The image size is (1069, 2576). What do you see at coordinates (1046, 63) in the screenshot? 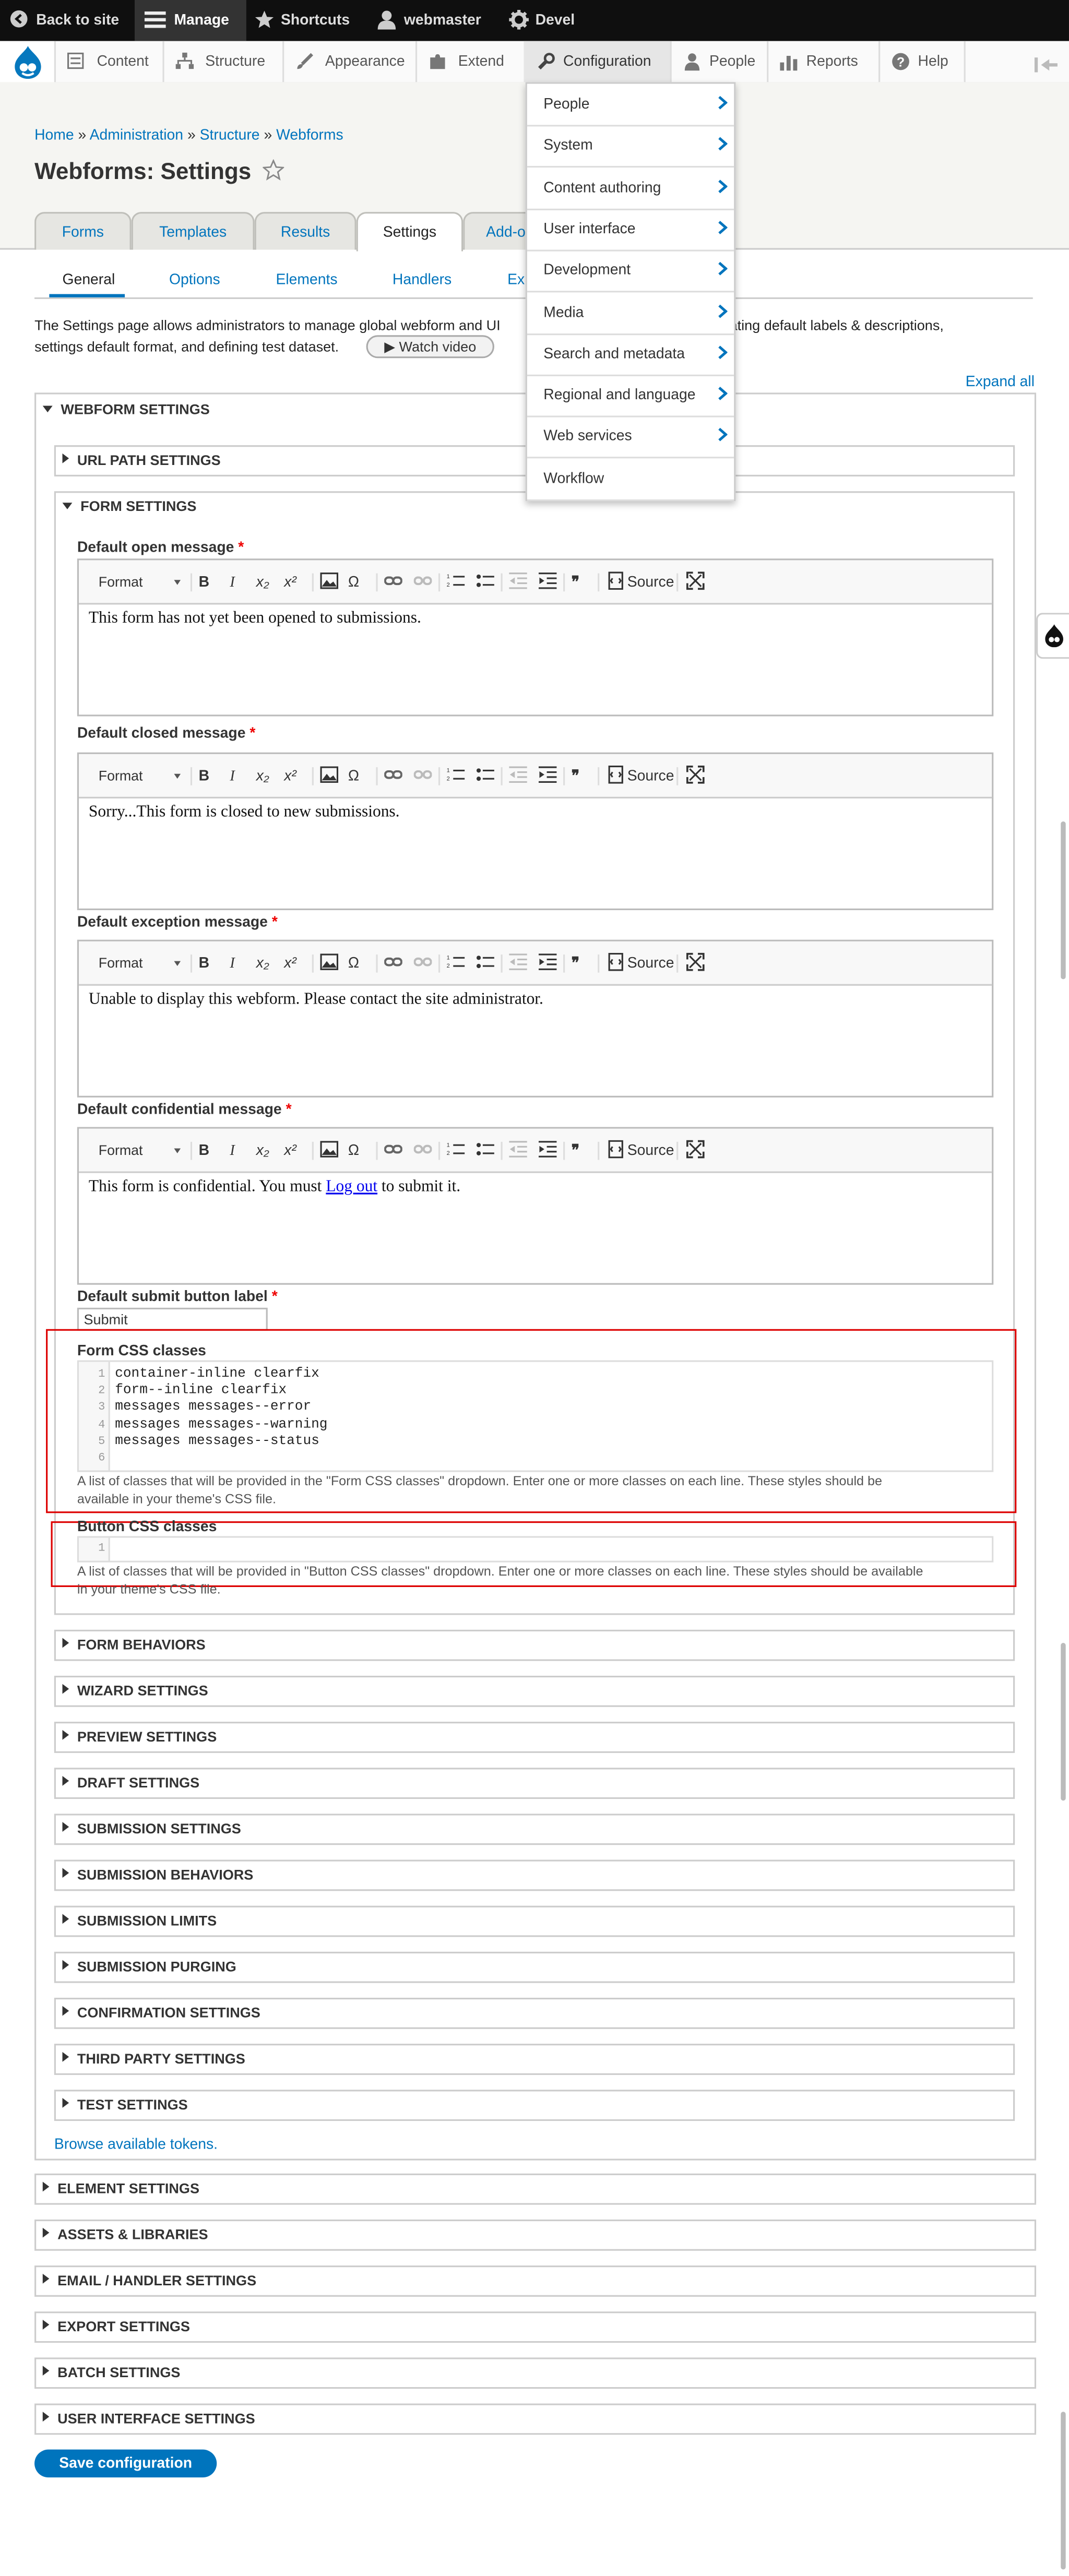
I see `tray-orientation-toggle` at bounding box center [1046, 63].